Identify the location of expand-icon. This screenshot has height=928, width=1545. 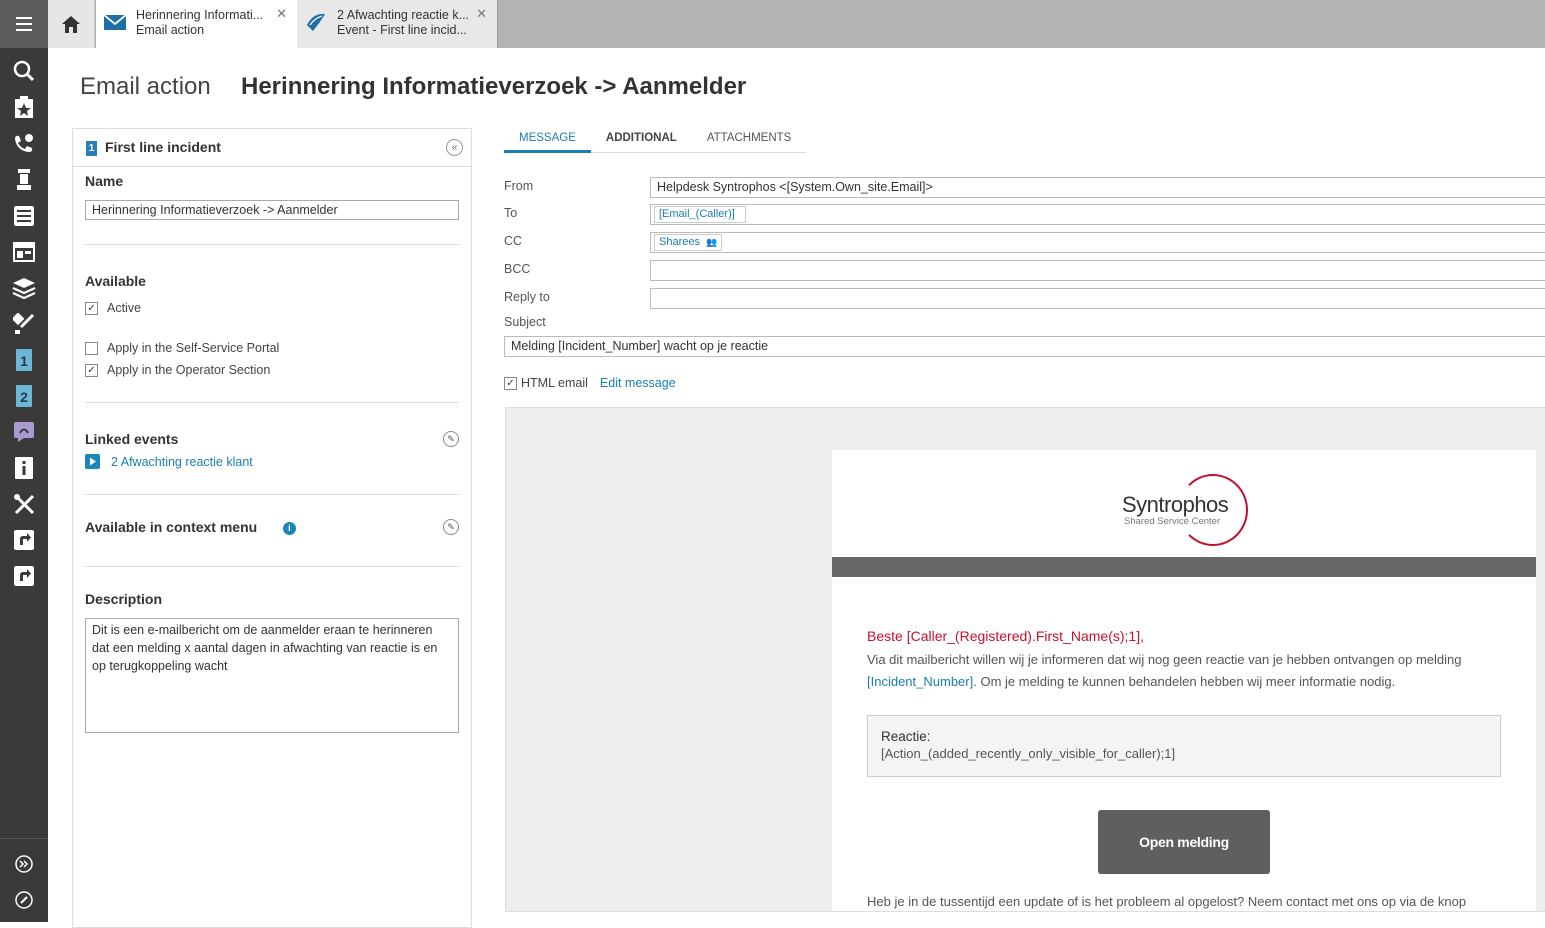
(24, 864).